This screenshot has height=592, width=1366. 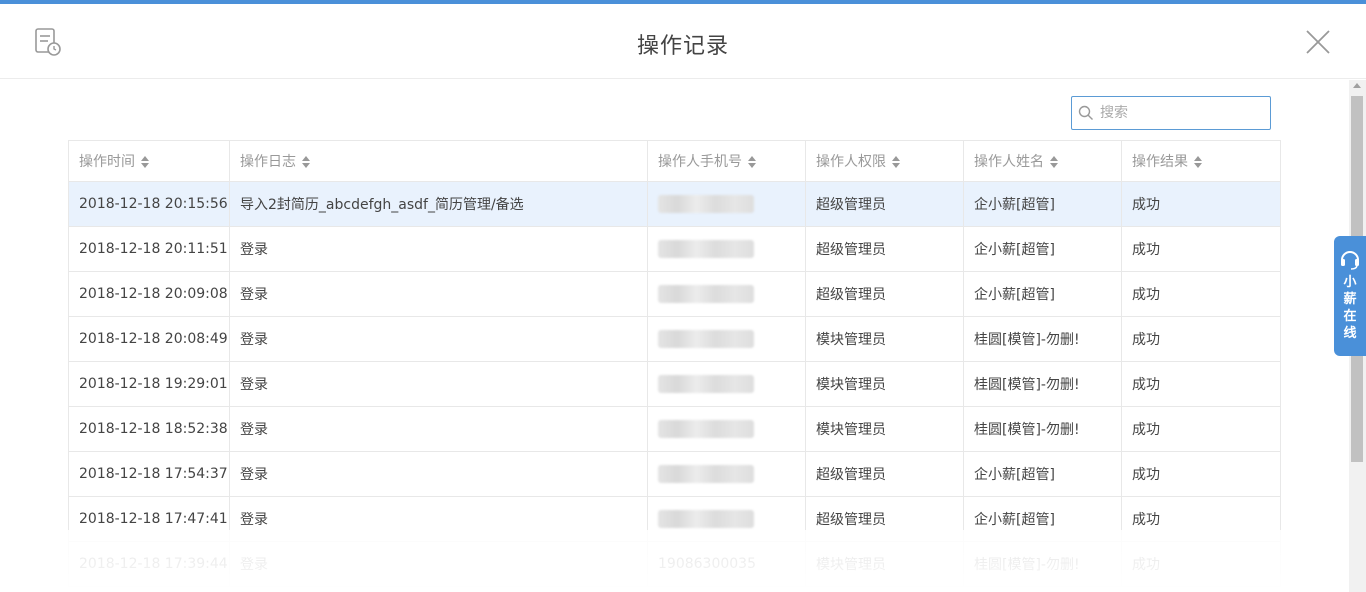 I want to click on scroll-up-arrow-icon, so click(x=1357, y=85).